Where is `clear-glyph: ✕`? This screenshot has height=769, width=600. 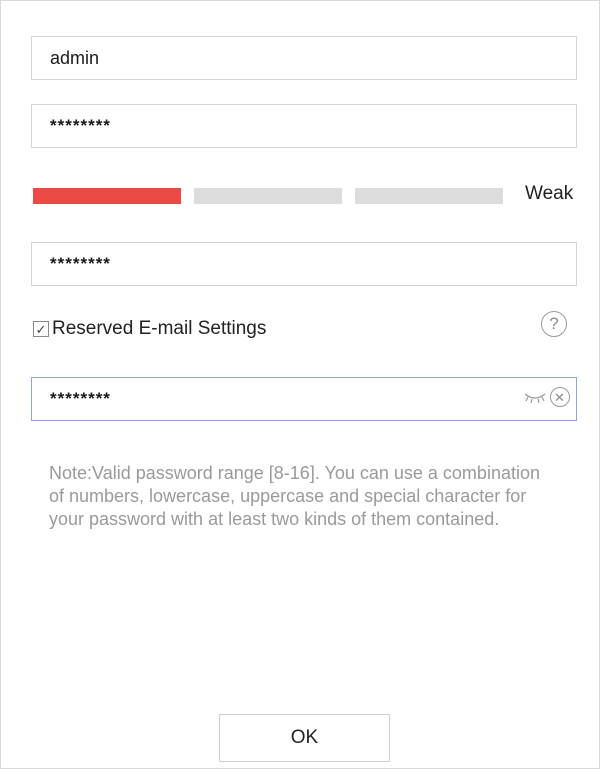
clear-glyph: ✕ is located at coordinates (560, 397).